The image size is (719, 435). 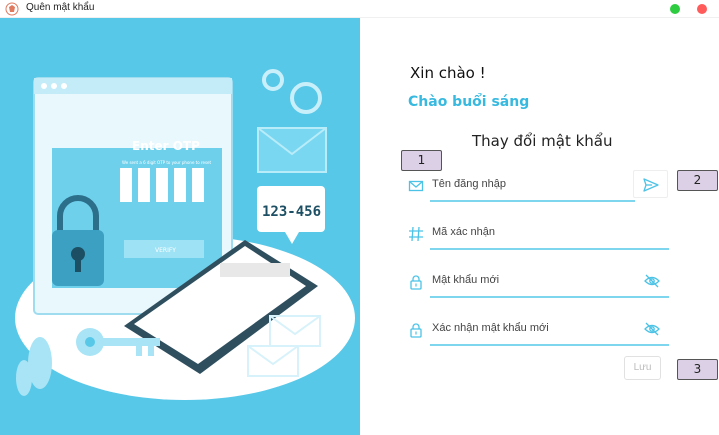 What do you see at coordinates (165, 250) in the screenshot?
I see `otp-verify-label: VERIFY` at bounding box center [165, 250].